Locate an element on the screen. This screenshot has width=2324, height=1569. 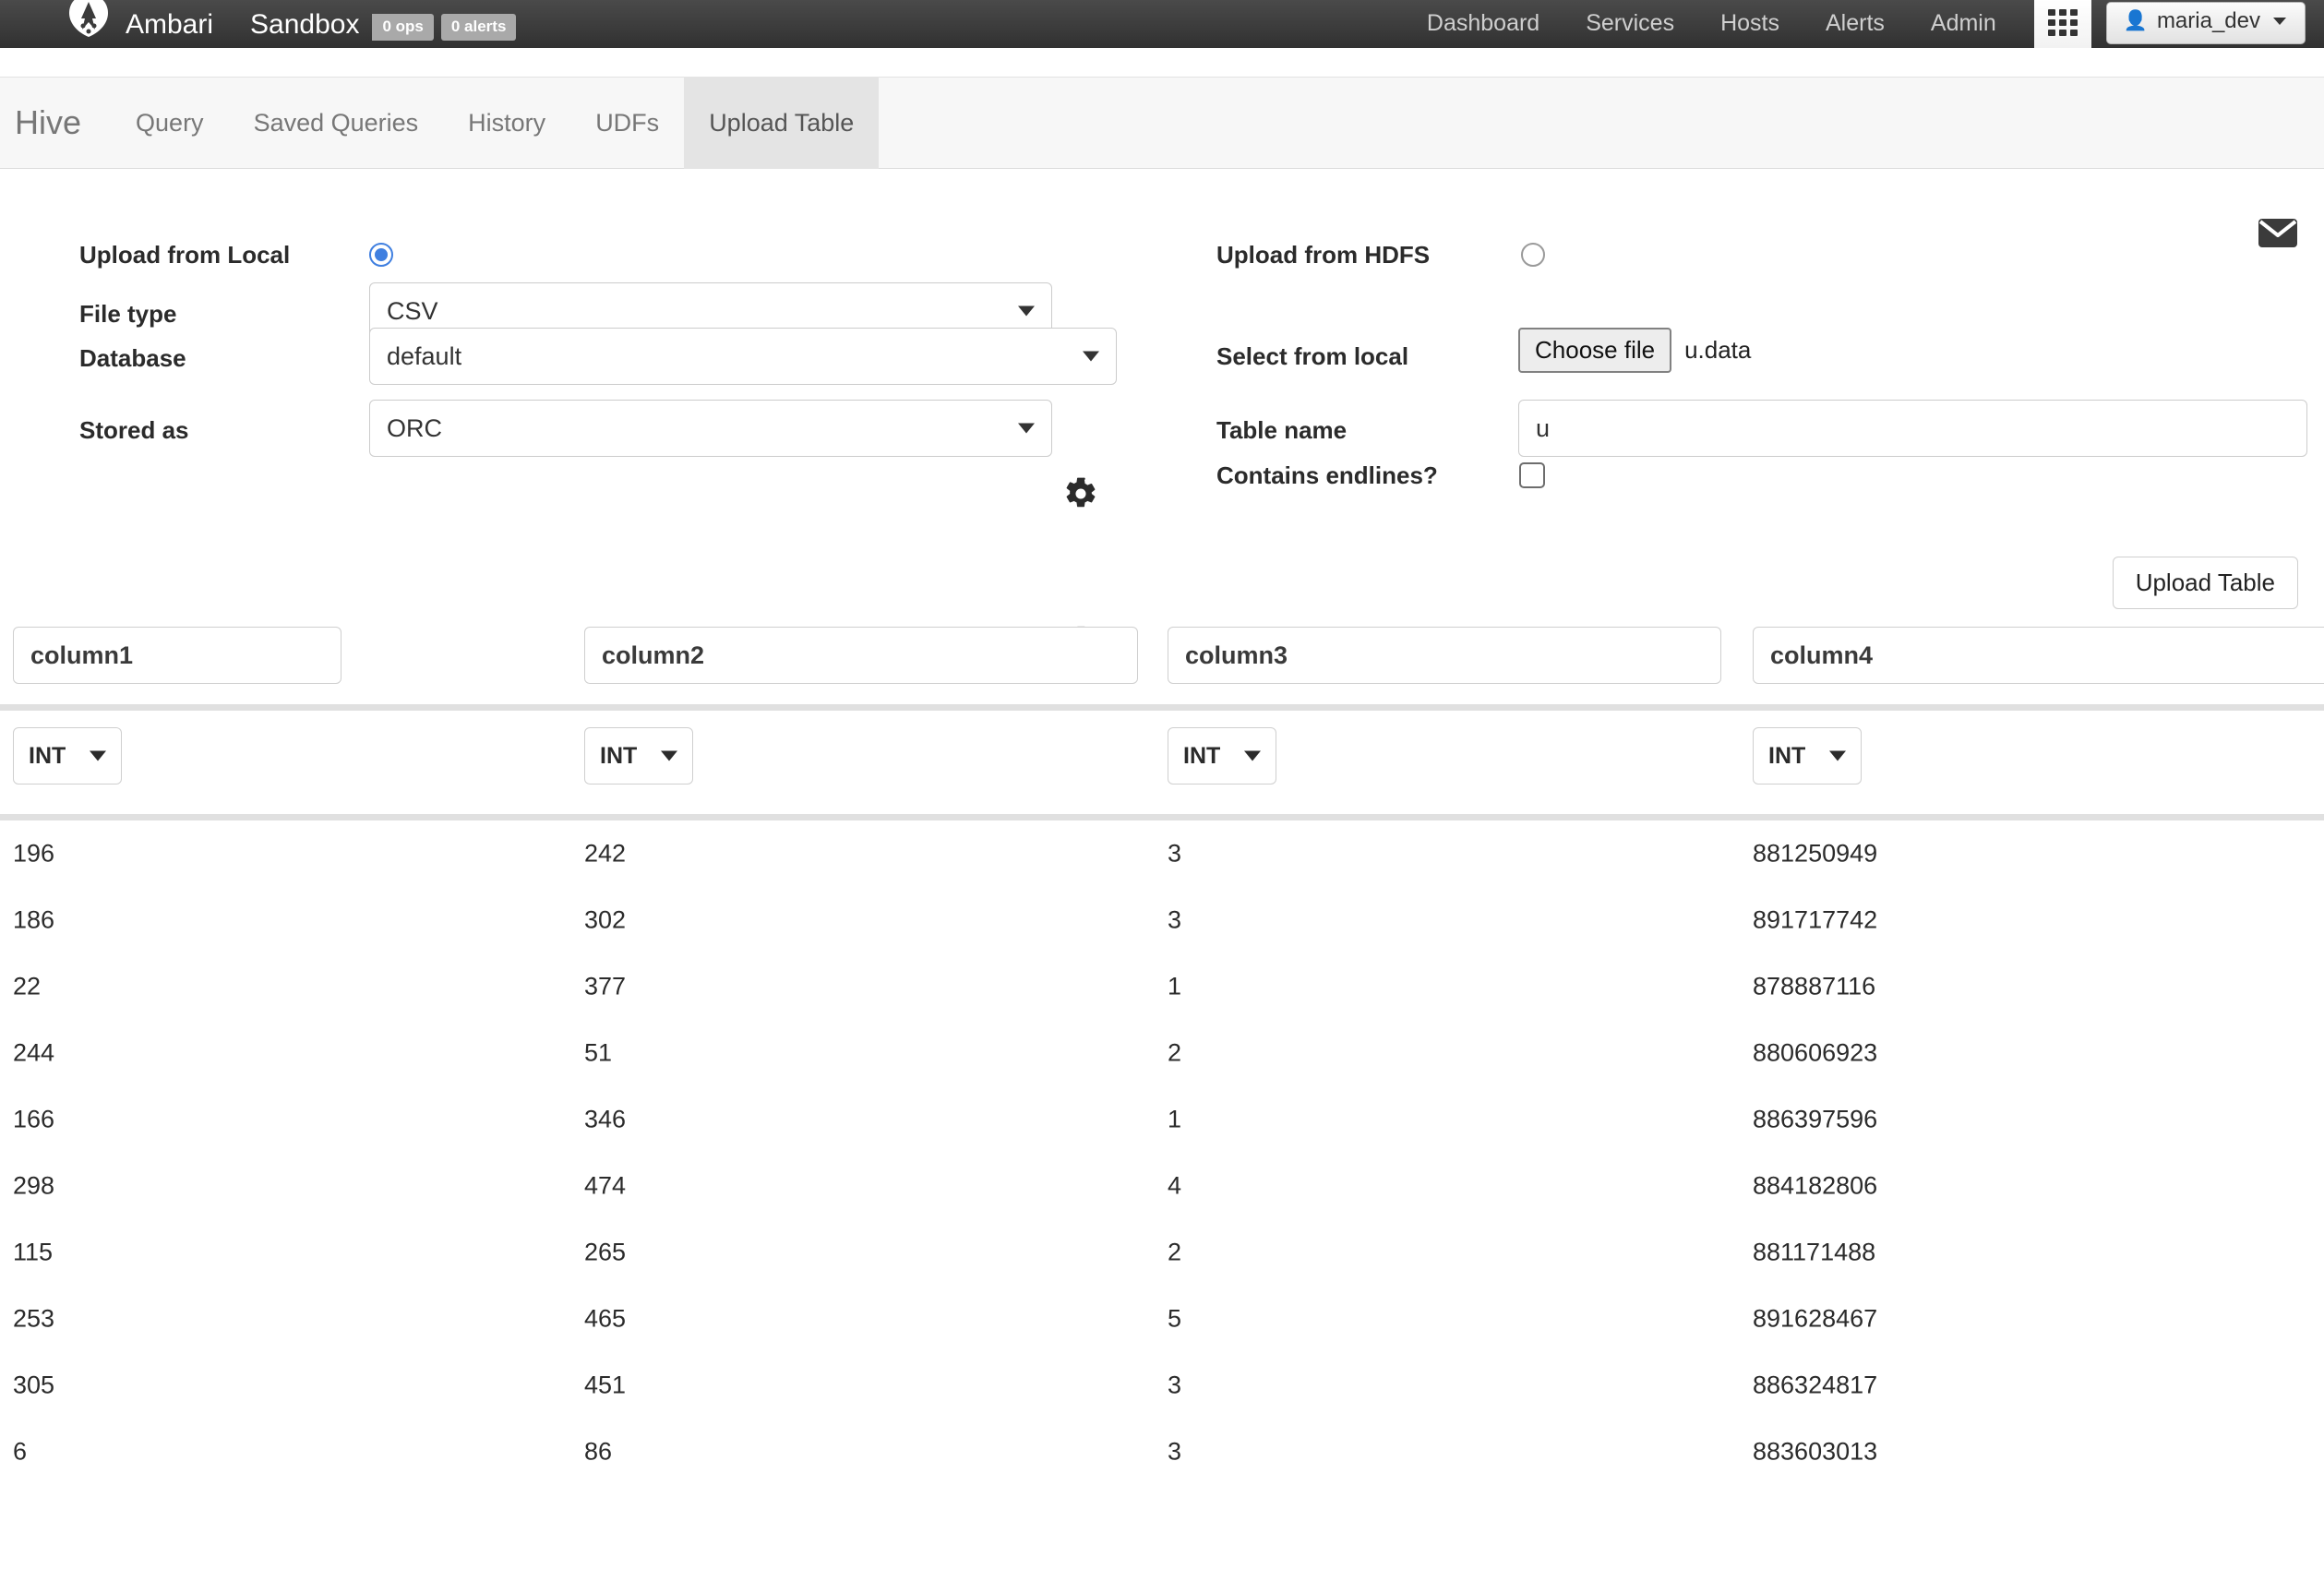
column-name-input-4: column4 is located at coordinates (2038, 655).